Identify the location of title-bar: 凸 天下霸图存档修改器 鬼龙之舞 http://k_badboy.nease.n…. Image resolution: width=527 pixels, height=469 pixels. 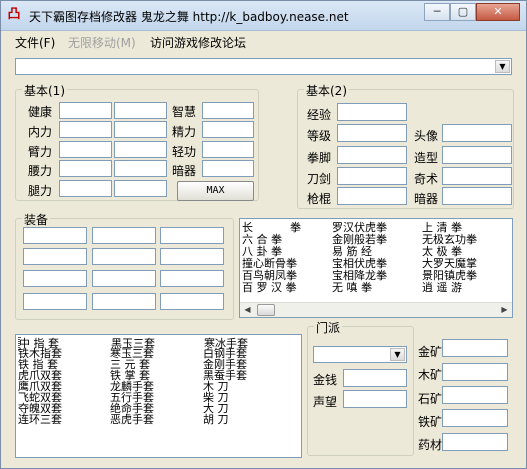
(263, 16).